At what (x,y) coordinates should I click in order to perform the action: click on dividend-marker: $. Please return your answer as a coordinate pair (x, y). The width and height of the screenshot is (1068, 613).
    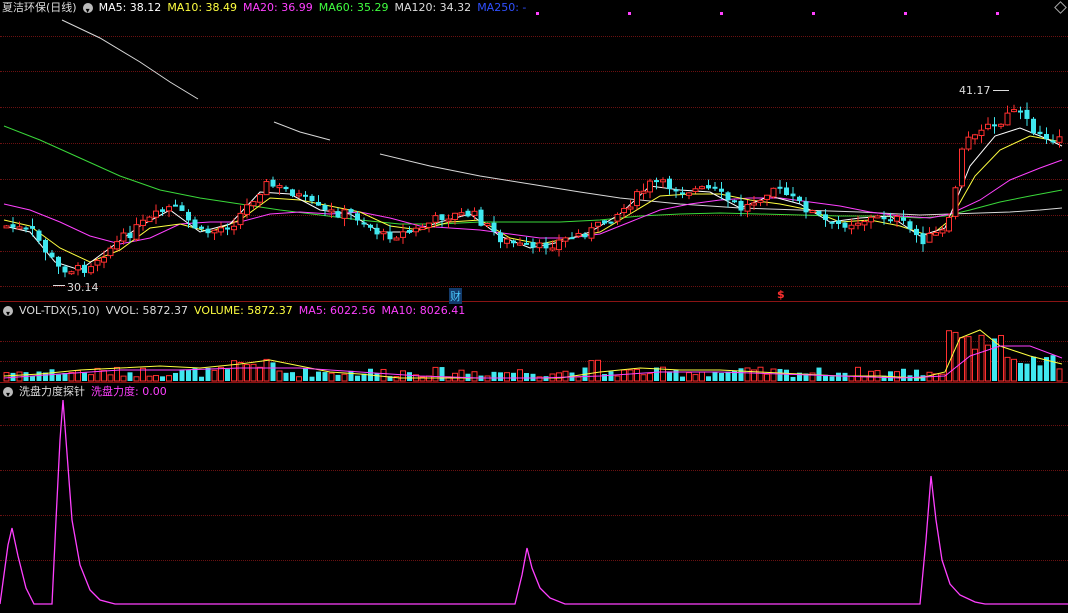
    Looking at the image, I should click on (781, 294).